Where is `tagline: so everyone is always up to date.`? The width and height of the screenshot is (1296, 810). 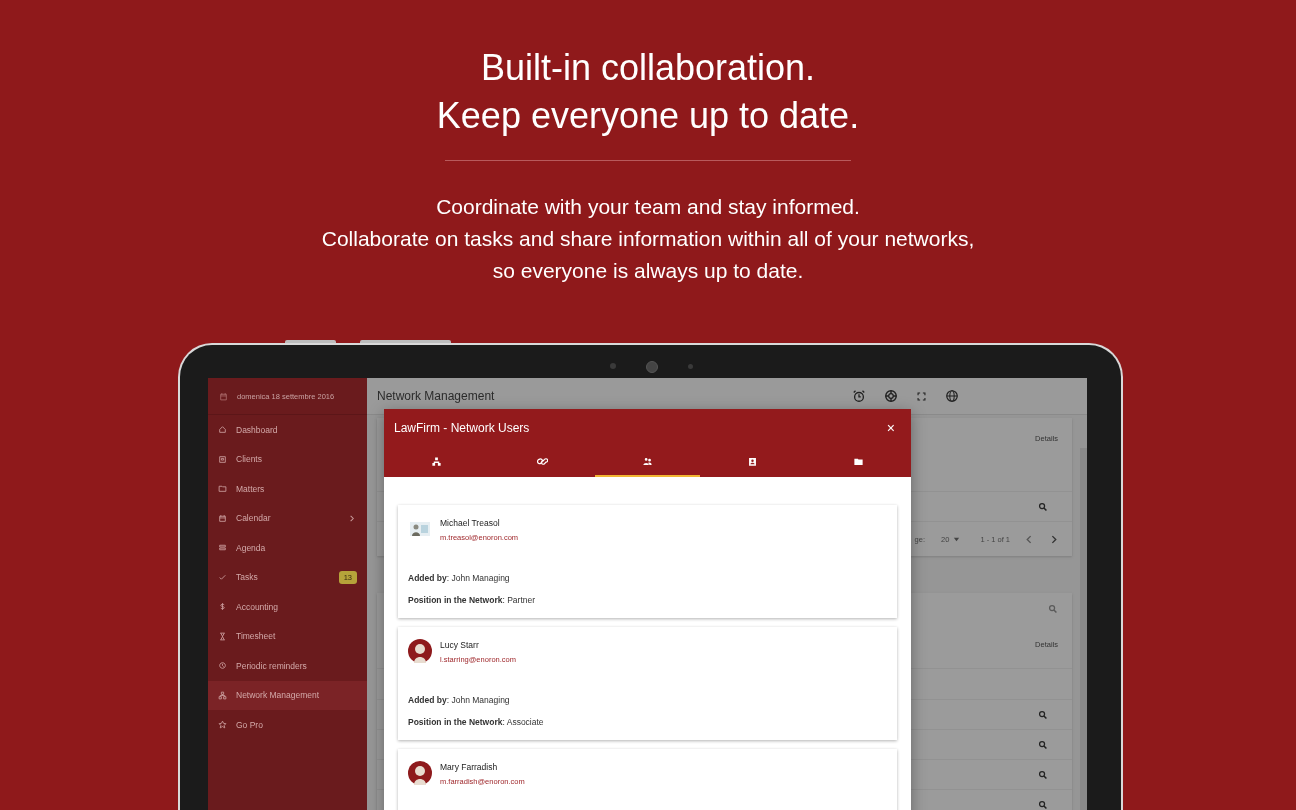
tagline: so everyone is always up to date. is located at coordinates (648, 271).